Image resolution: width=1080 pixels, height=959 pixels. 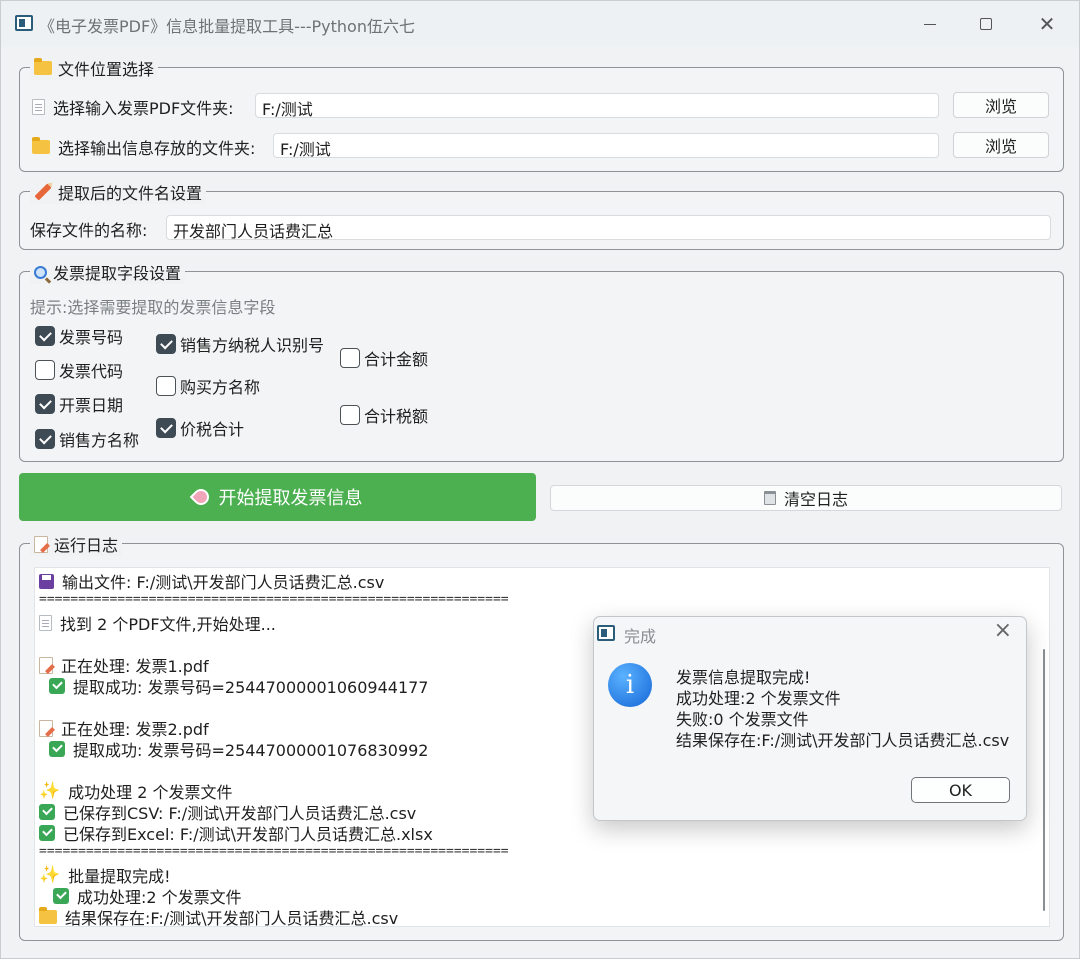 What do you see at coordinates (640, 636) in the screenshot?
I see `dialog-title: 完成` at bounding box center [640, 636].